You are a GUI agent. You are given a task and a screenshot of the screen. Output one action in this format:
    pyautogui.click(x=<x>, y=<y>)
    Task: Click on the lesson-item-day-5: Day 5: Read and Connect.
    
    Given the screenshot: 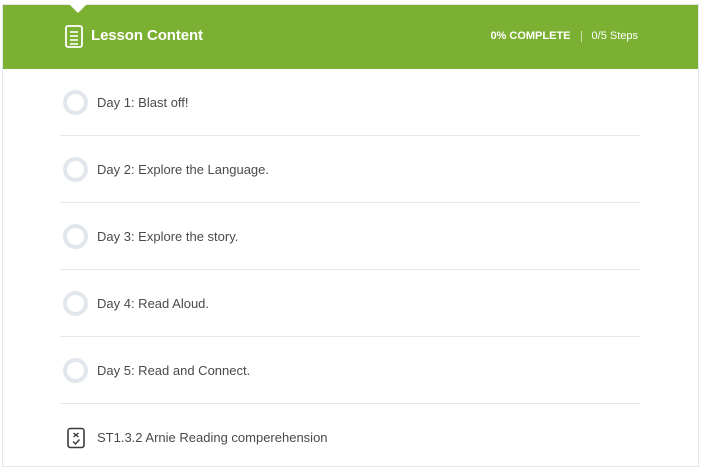 What is the action you would take?
    pyautogui.click(x=350, y=370)
    